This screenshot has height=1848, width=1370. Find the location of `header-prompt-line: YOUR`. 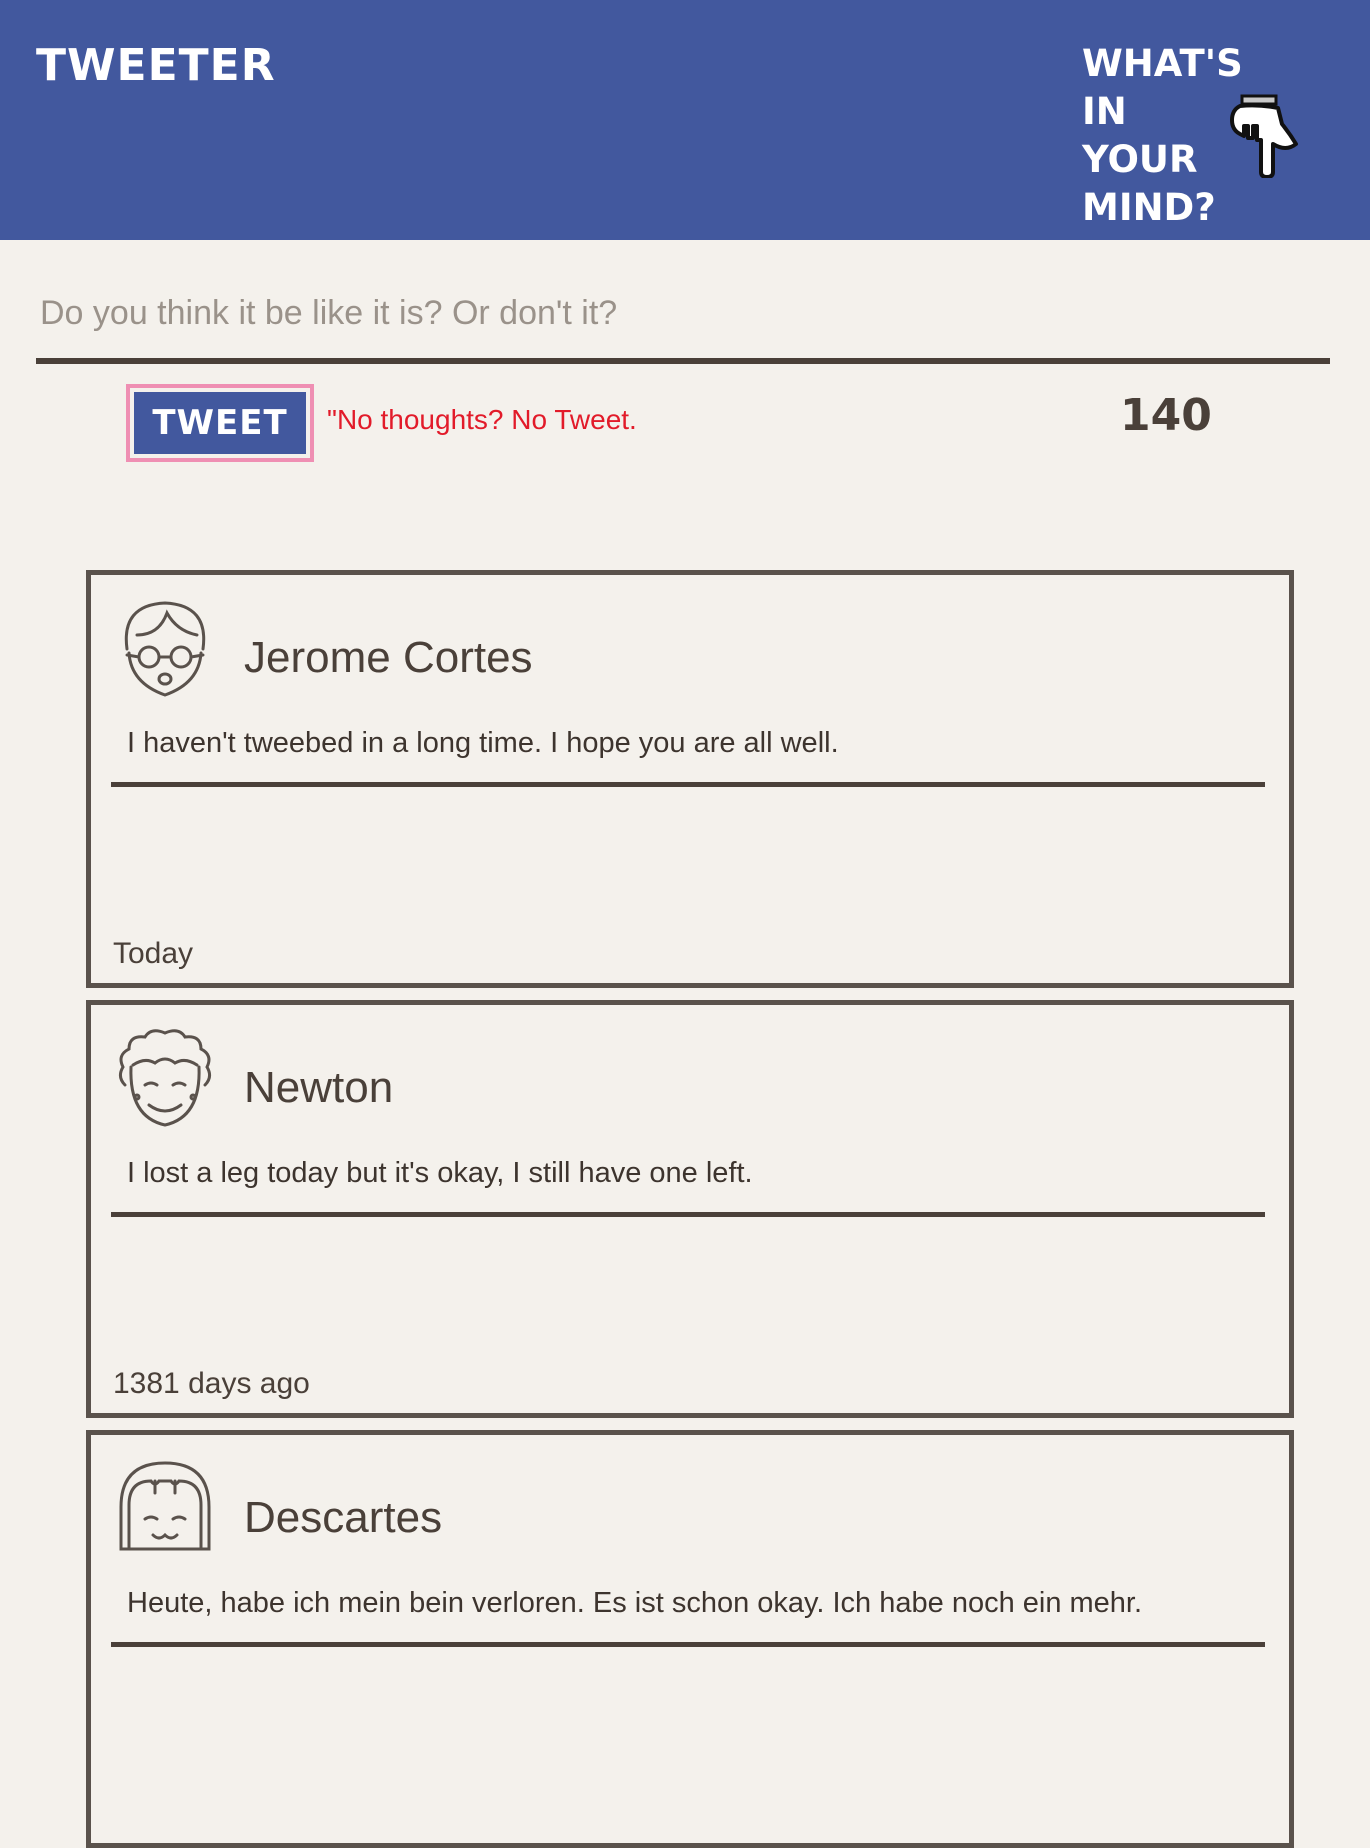

header-prompt-line: YOUR is located at coordinates (1140, 159).